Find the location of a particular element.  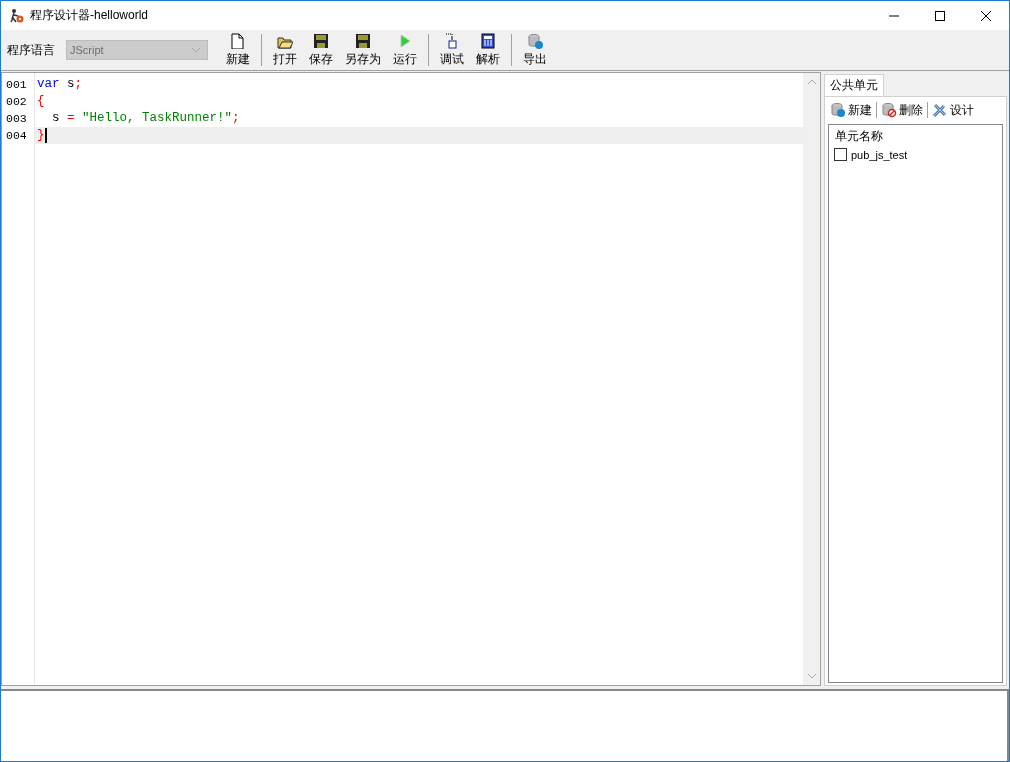

line-number: 002 is located at coordinates (16, 102).